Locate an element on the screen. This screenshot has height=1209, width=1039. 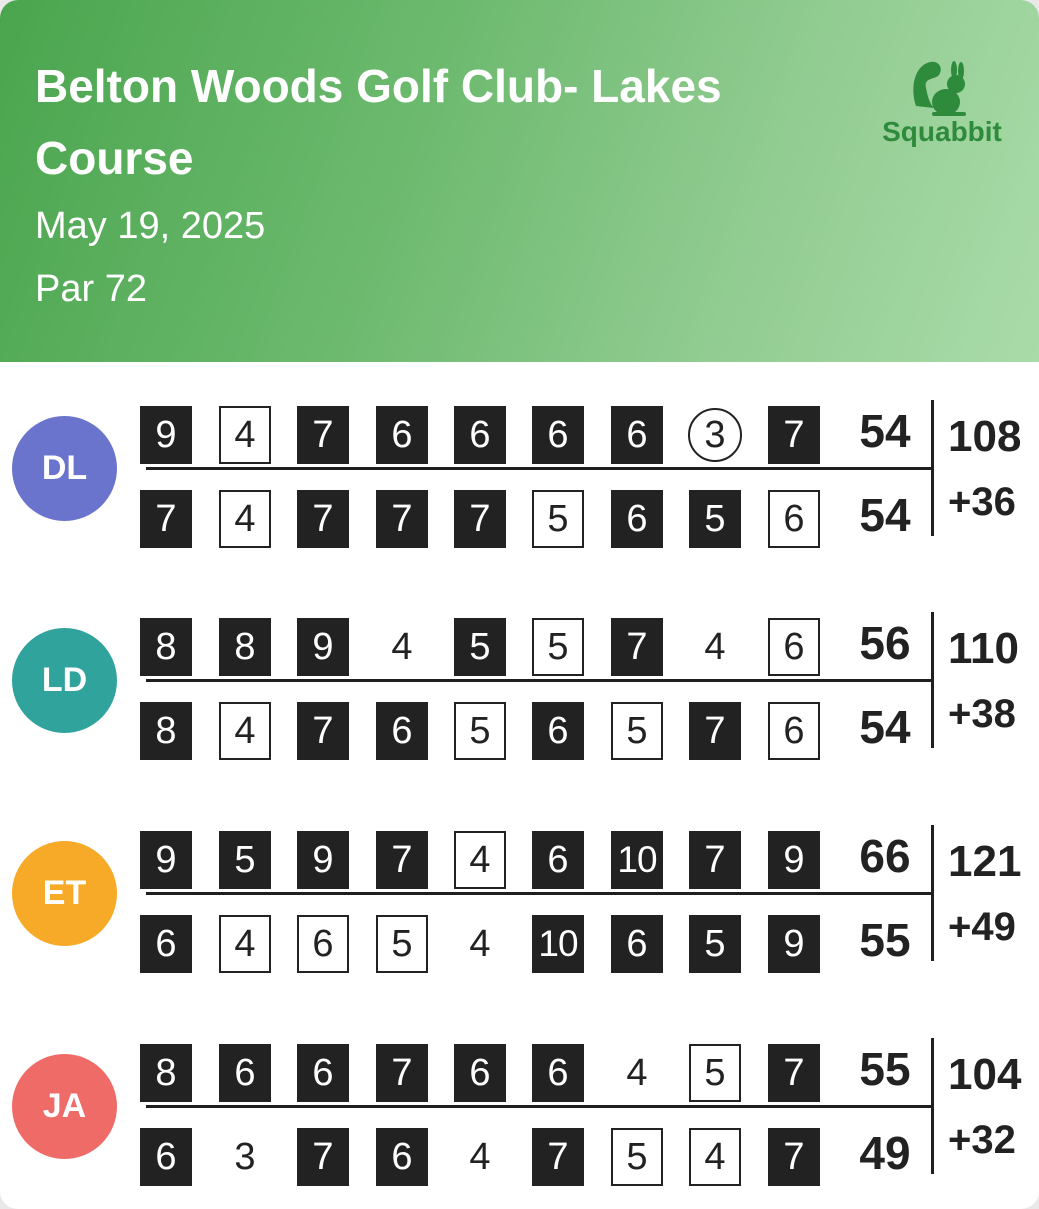
player-row: JA 8 6 6 7 6 6 4 5 7 6 3 7 6 4 7 5 4 7 55 49 104 +32 is located at coordinates (519, 1113).